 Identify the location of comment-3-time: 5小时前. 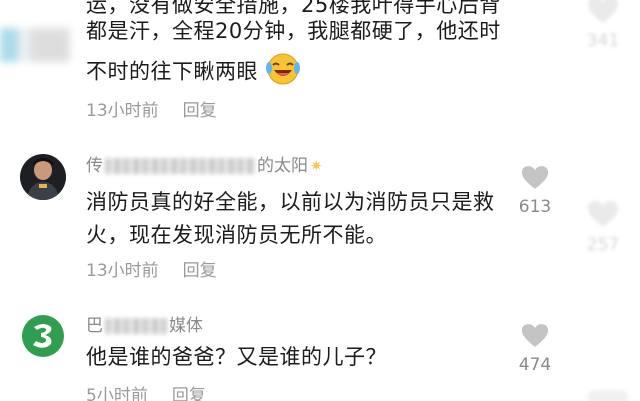
(117, 393).